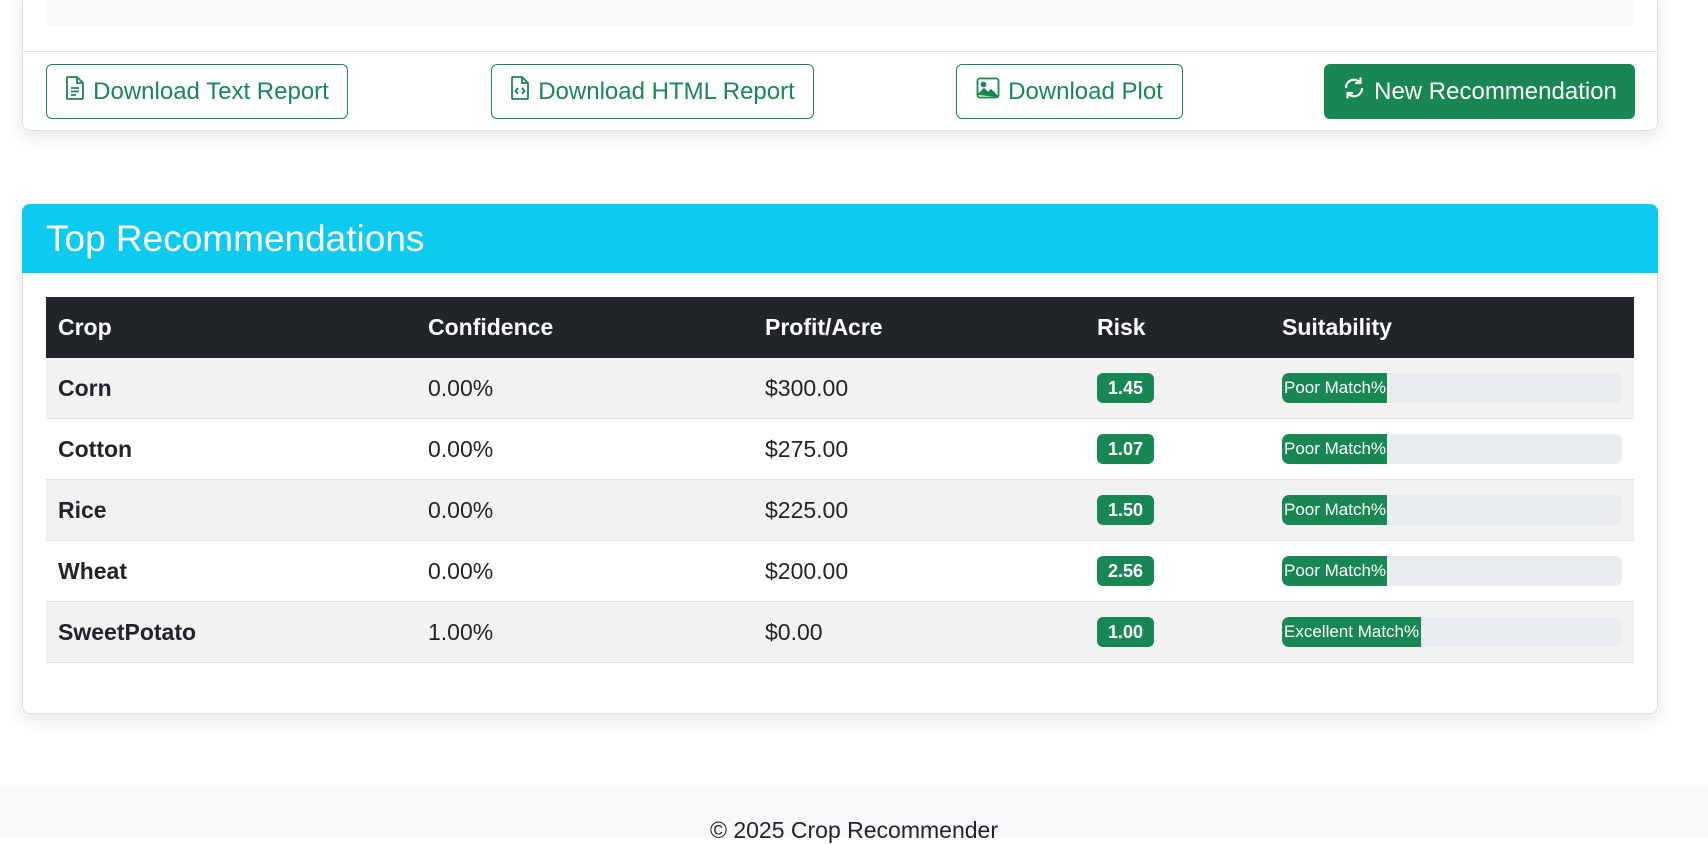  I want to click on suitability-progress: Excellent Match%, so click(1452, 632).